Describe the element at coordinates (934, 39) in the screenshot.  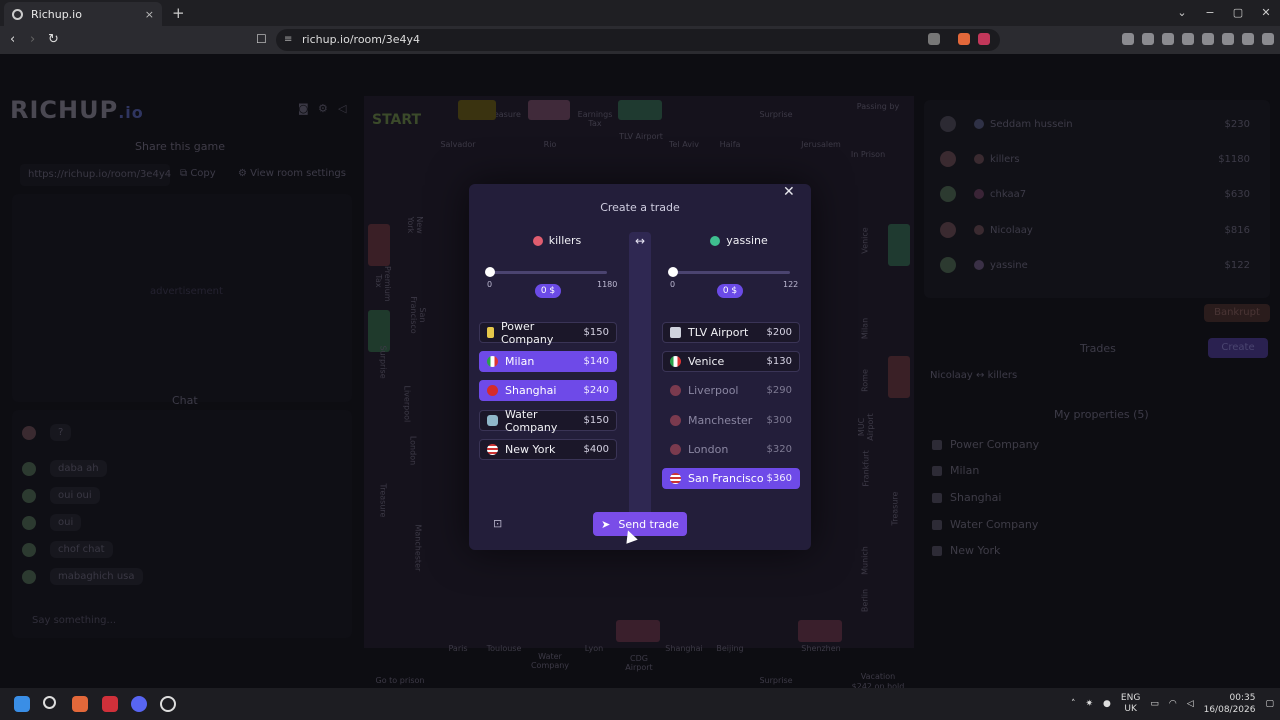
I see `cast-icon` at that location.